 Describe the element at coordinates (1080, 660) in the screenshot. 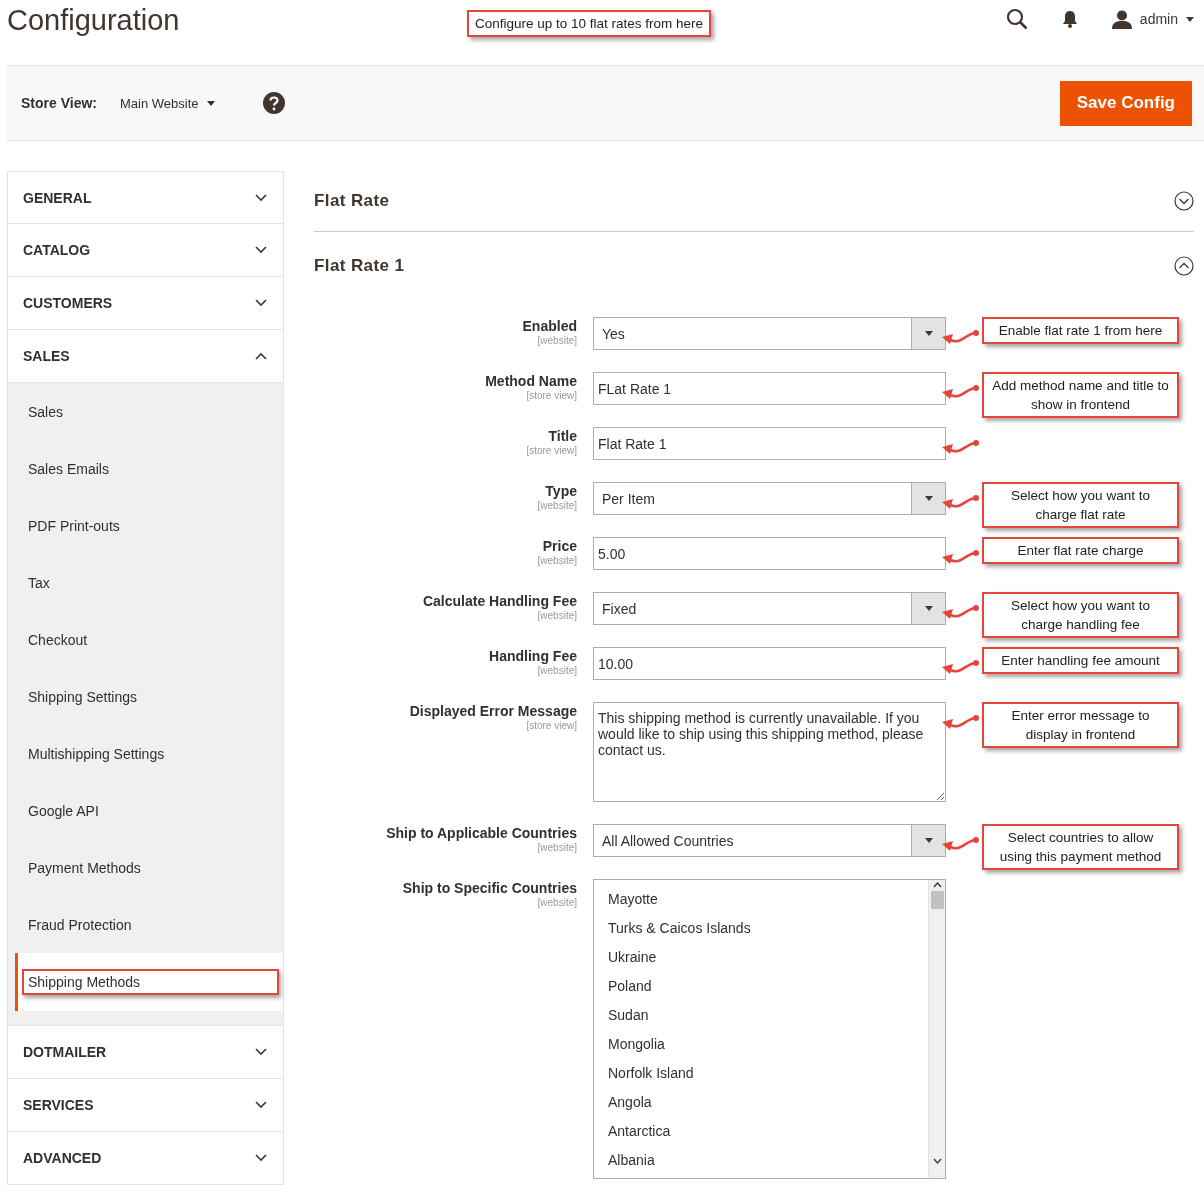

I see `annotation-callout: Enter handling fee amount` at that location.